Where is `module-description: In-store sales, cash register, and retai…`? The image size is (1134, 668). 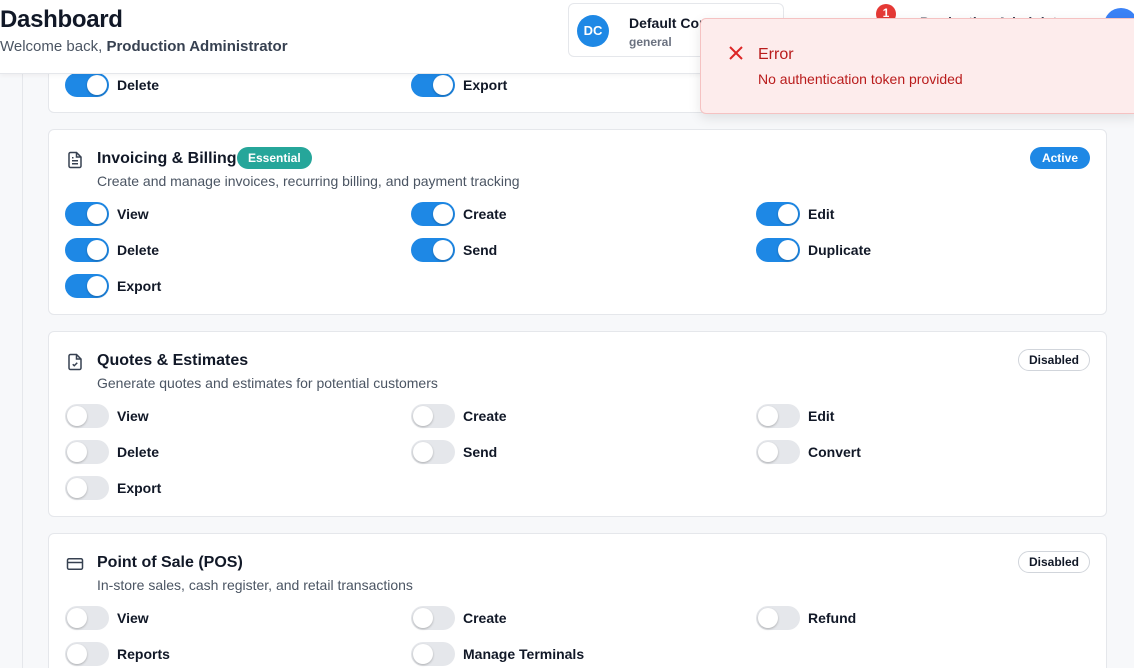 module-description: In-store sales, cash register, and retai… is located at coordinates (255, 585).